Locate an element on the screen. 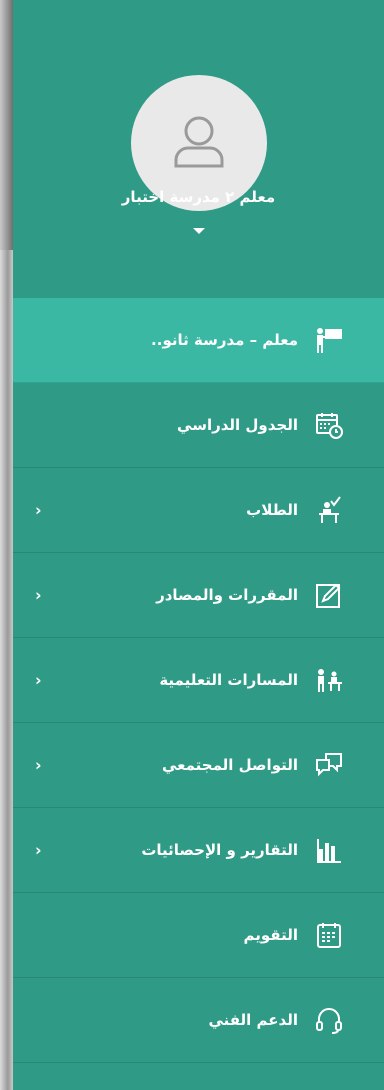 The height and width of the screenshot is (1090, 384). menu-label: الجدول الدراسي is located at coordinates (237, 425).